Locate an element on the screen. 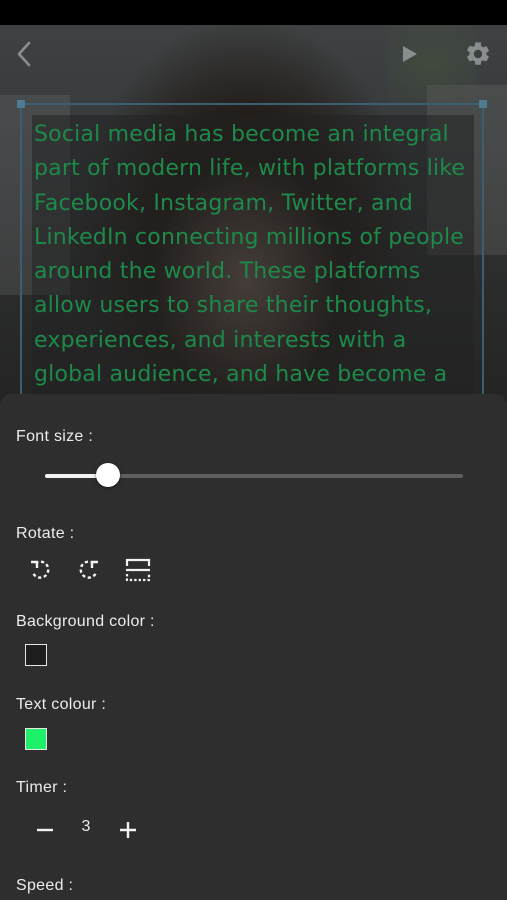 The image size is (507, 900). flip-icon is located at coordinates (138, 570).